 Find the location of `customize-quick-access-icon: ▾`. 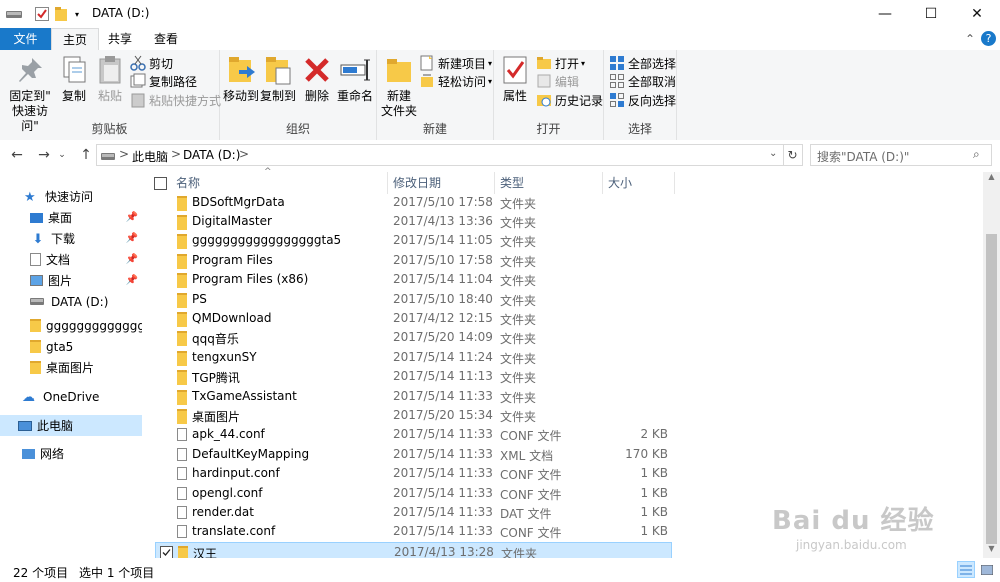

customize-quick-access-icon: ▾ is located at coordinates (77, 14).